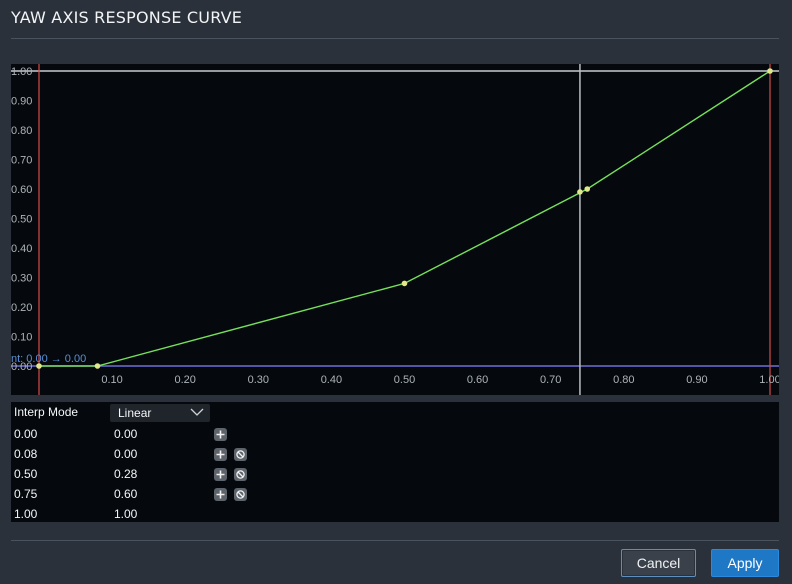  Describe the element at coordinates (184, 380) in the screenshot. I see `x-tick-label: 0.20` at that location.